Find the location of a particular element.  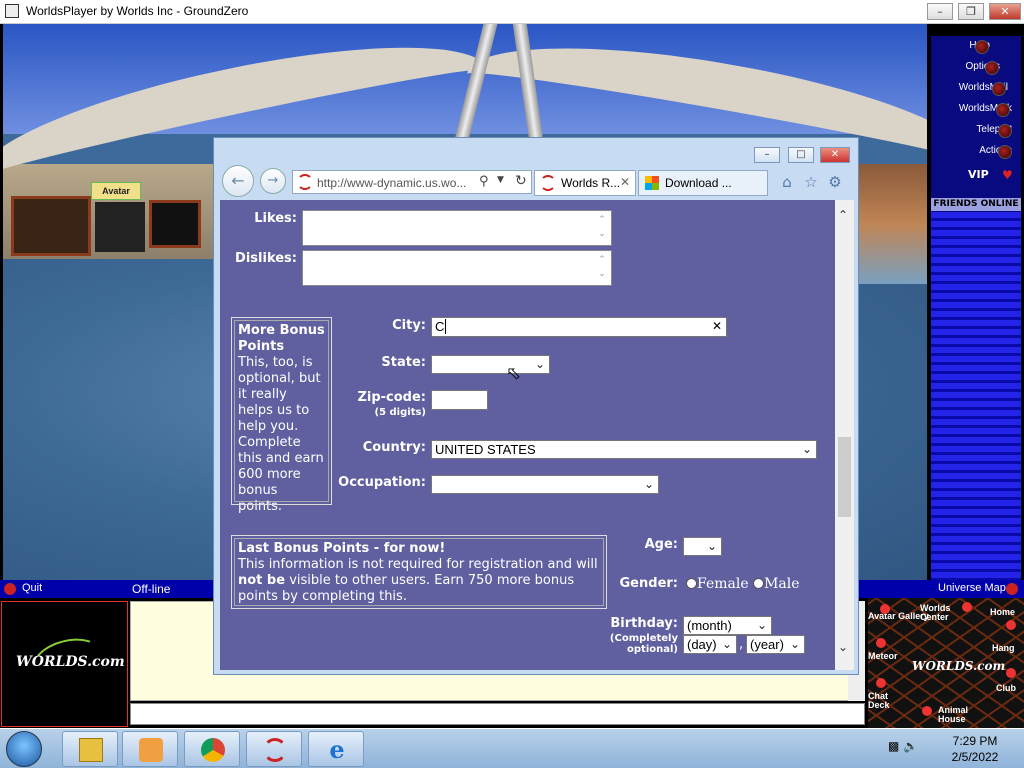

settings-gear-icon: ⚙ is located at coordinates (835, 182).